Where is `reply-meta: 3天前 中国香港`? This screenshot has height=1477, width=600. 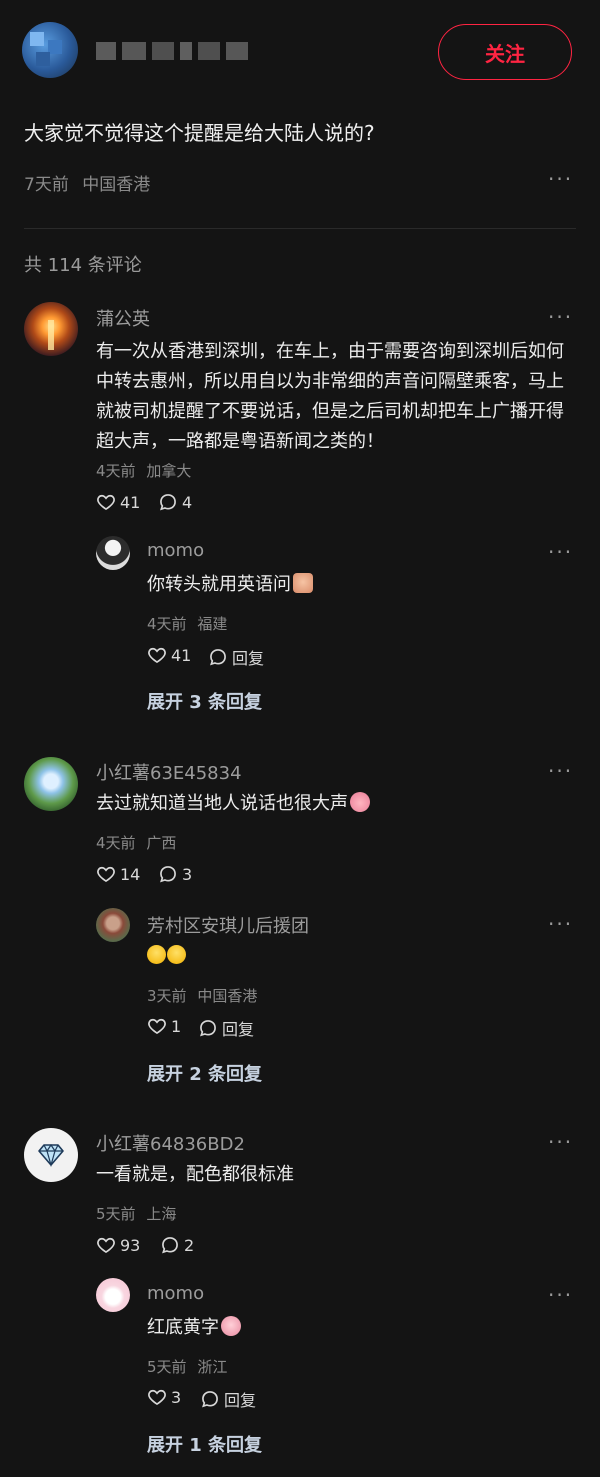 reply-meta: 3天前 中国香港 is located at coordinates (202, 995).